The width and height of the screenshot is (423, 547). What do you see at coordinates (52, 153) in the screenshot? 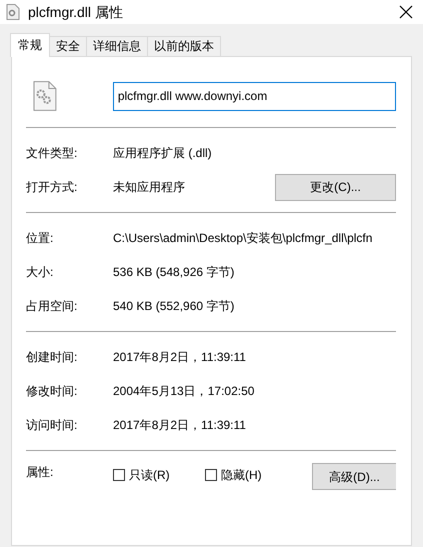
I see `property-label: 文件类型:` at bounding box center [52, 153].